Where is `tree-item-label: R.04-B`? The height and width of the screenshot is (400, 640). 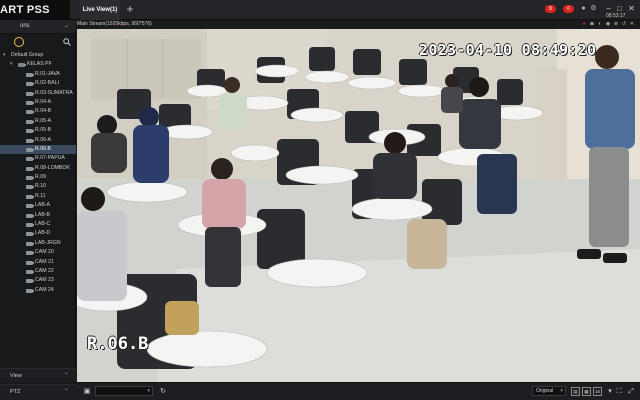
tree-item-label: R.04-B is located at coordinates (43, 111).